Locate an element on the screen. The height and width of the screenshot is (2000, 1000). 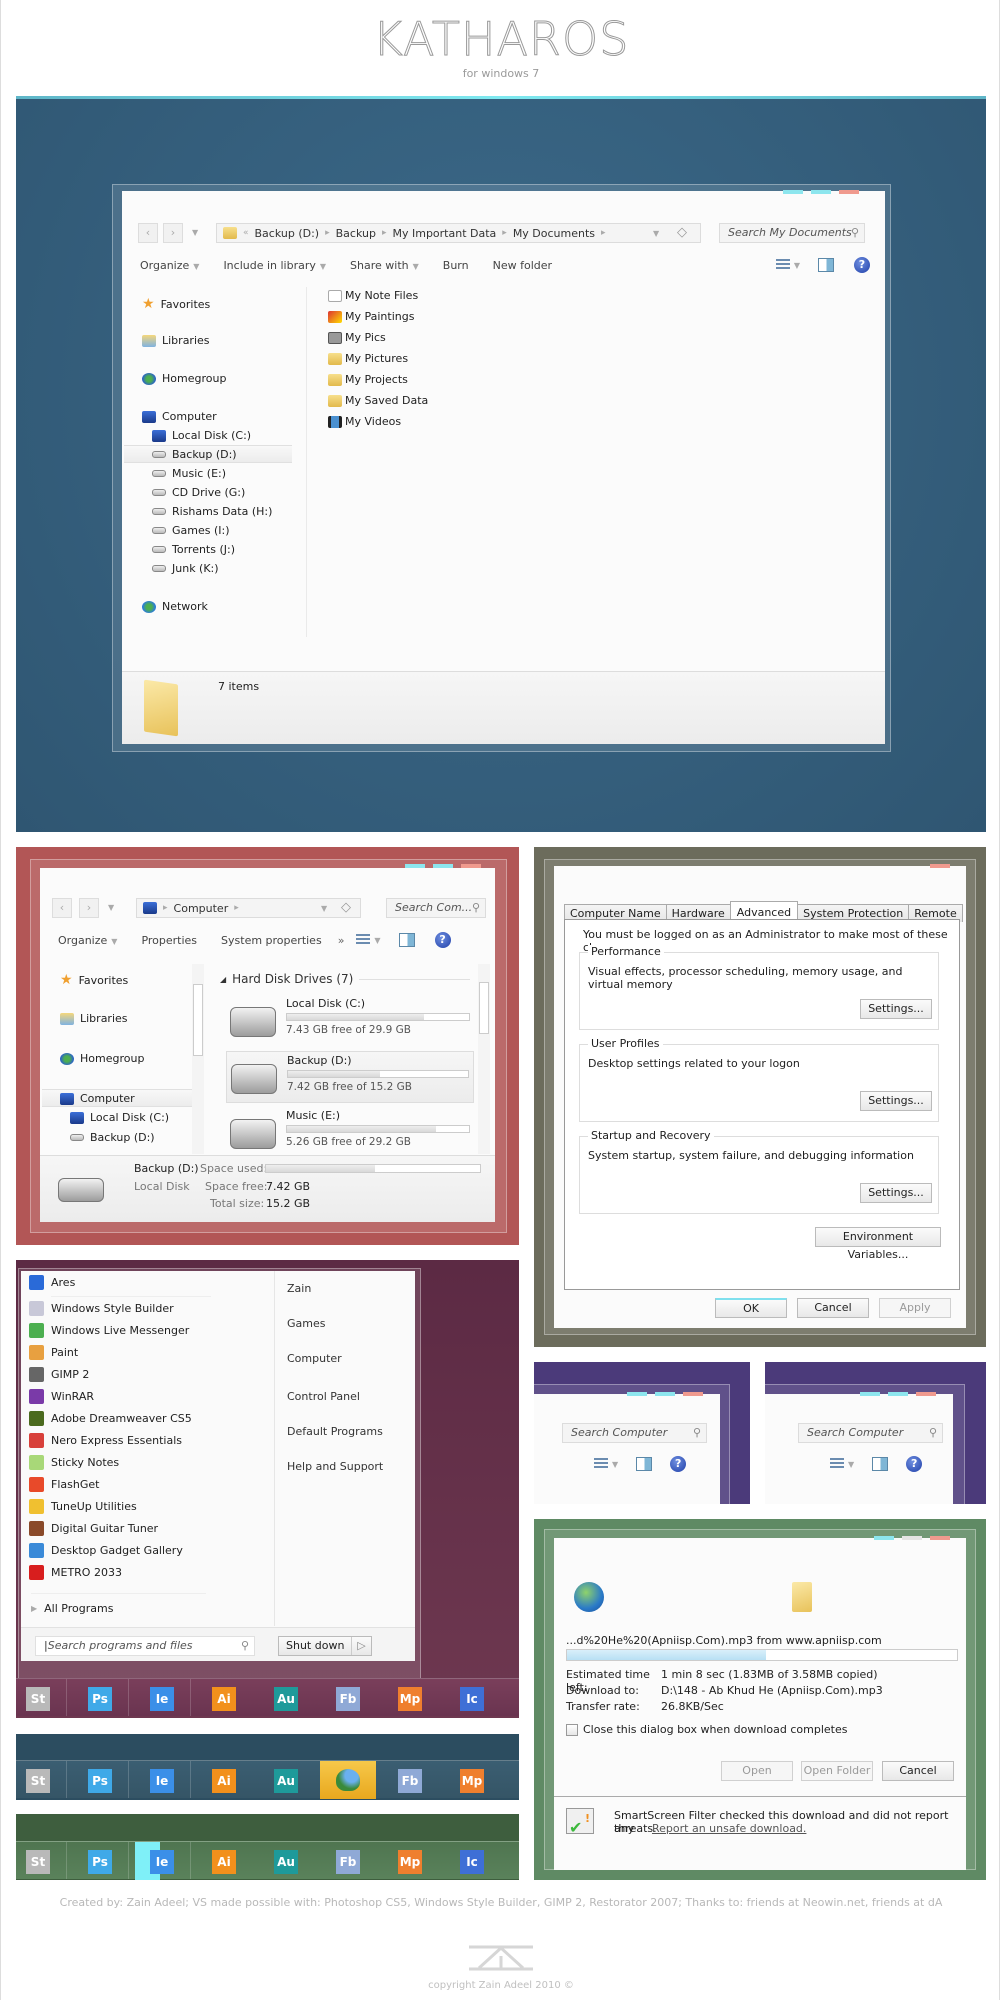
new-folder-button: New folder is located at coordinates (522, 265).